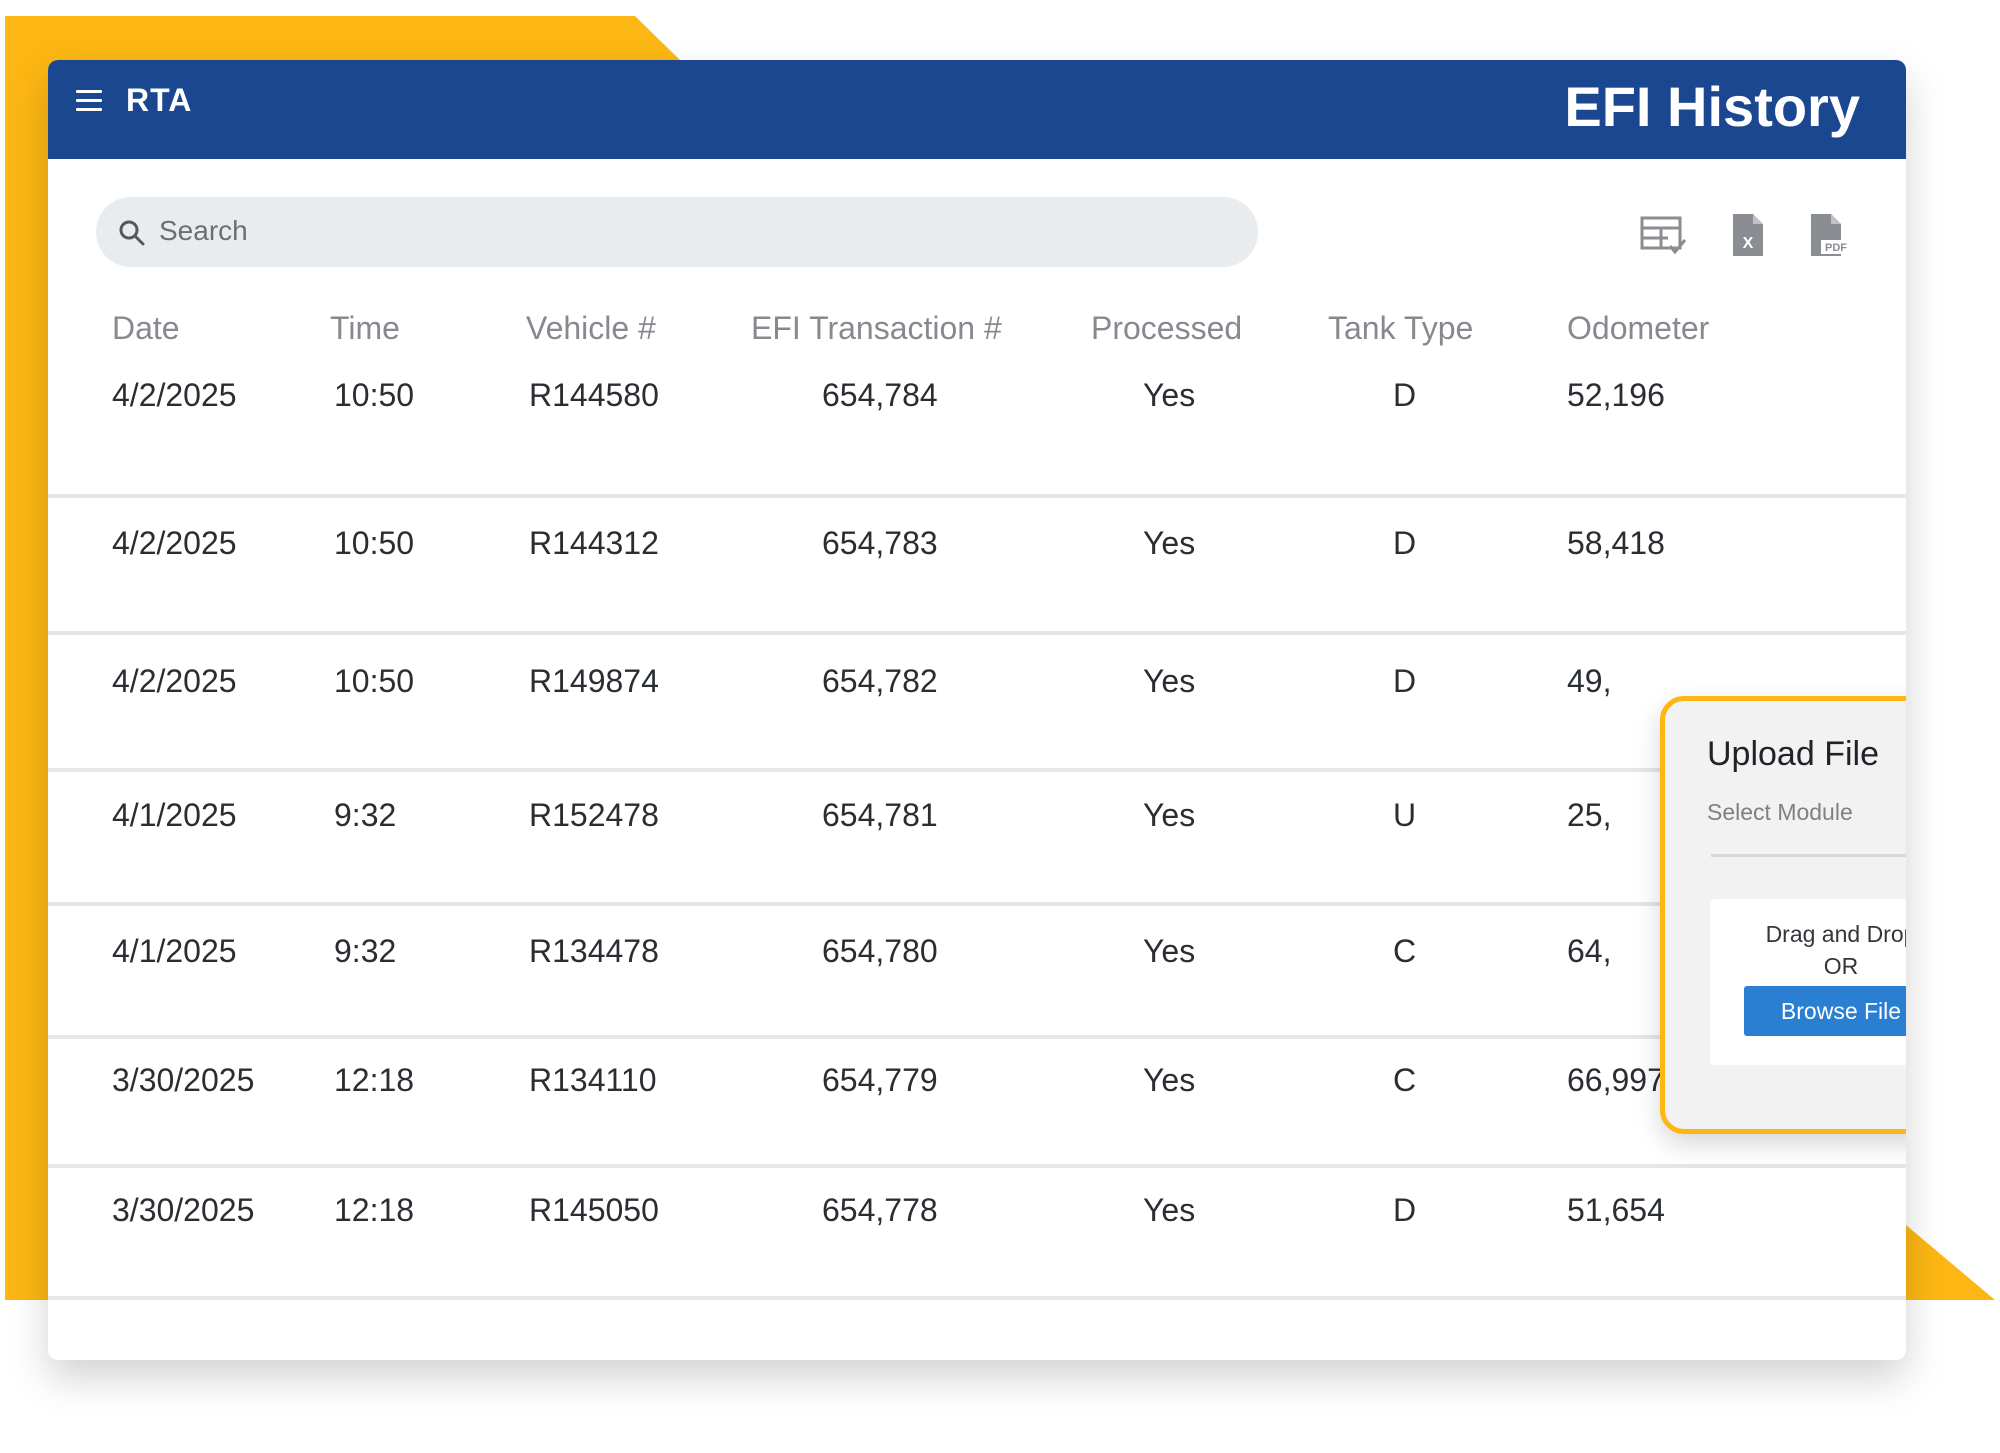 Image resolution: width=2000 pixels, height=1453 pixels. I want to click on column-header-efi-transaction: EFI Transaction #, so click(876, 328).